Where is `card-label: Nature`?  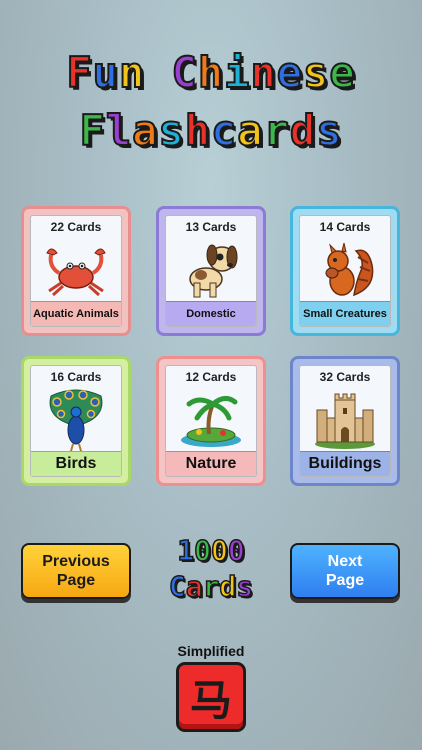 card-label: Nature is located at coordinates (211, 463).